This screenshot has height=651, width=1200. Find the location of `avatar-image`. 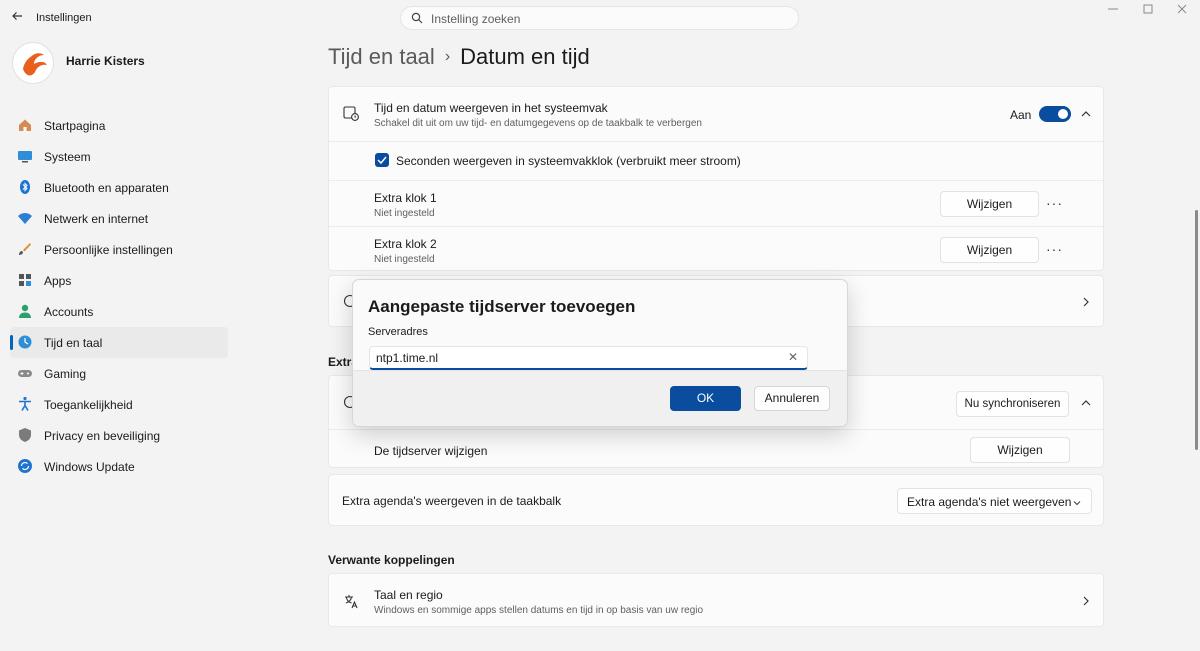

avatar-image is located at coordinates (33, 63).